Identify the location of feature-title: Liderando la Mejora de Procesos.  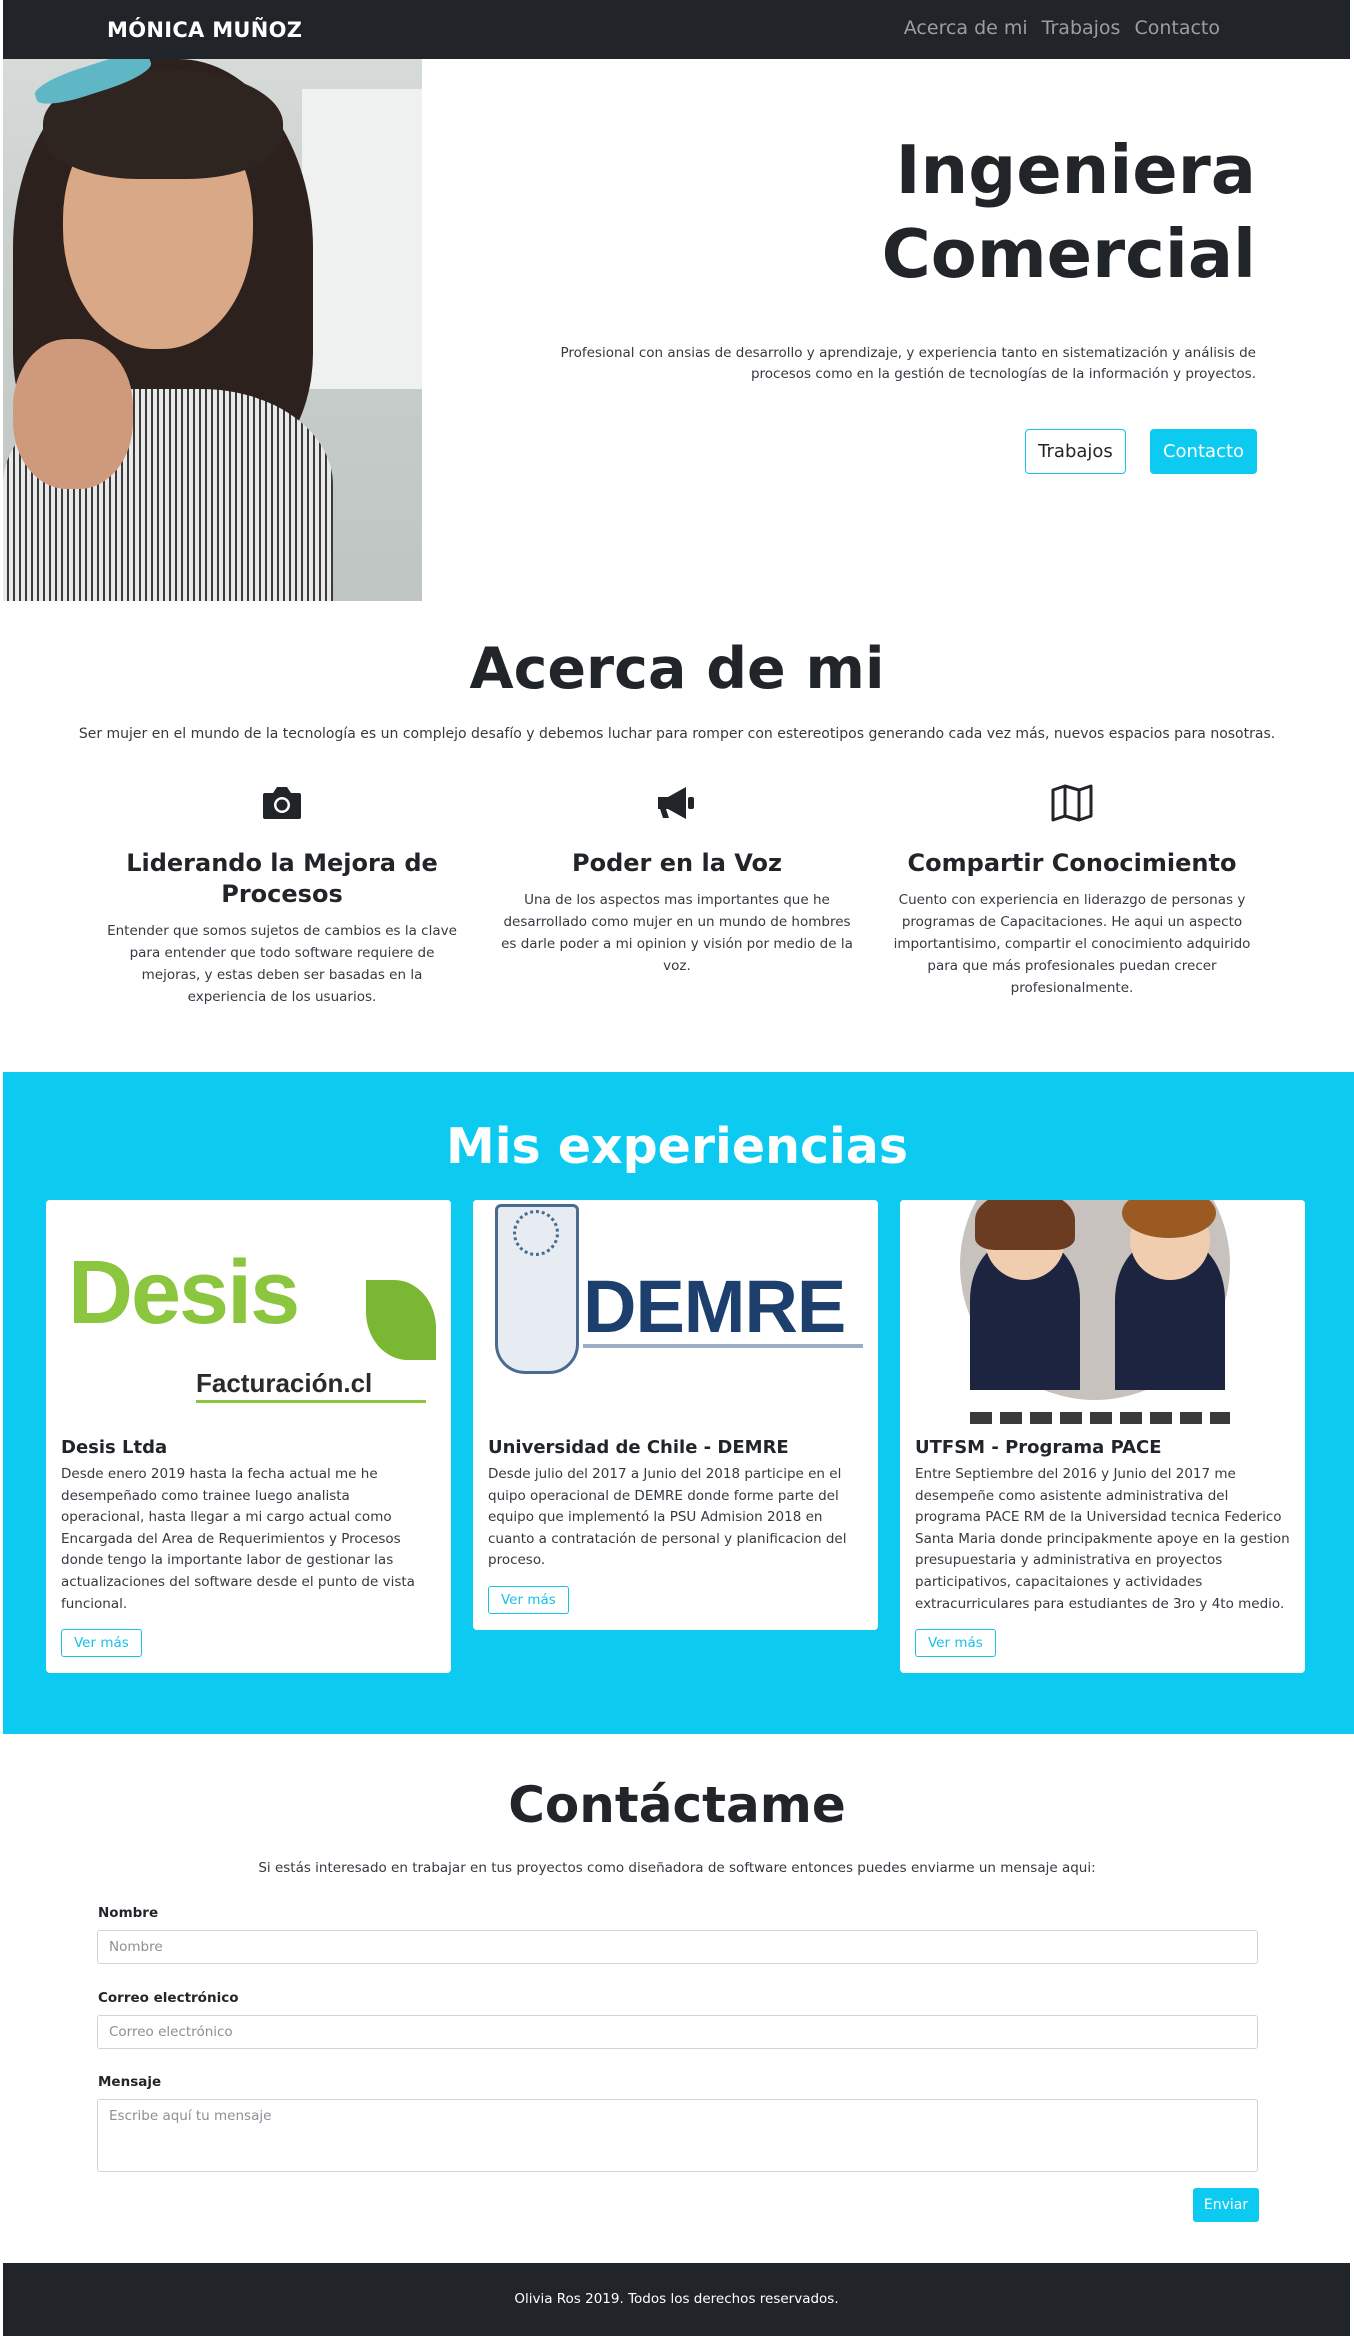
(282, 878).